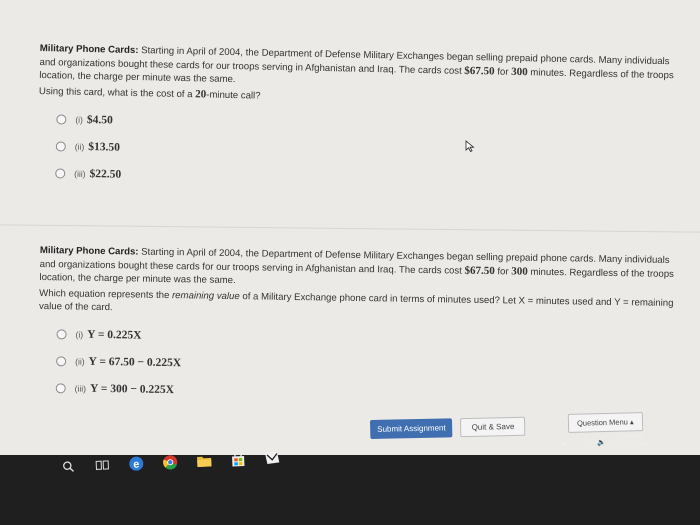 This screenshot has height=525, width=700. What do you see at coordinates (605, 422) in the screenshot?
I see `question-menu-button: Question Menu ▴` at bounding box center [605, 422].